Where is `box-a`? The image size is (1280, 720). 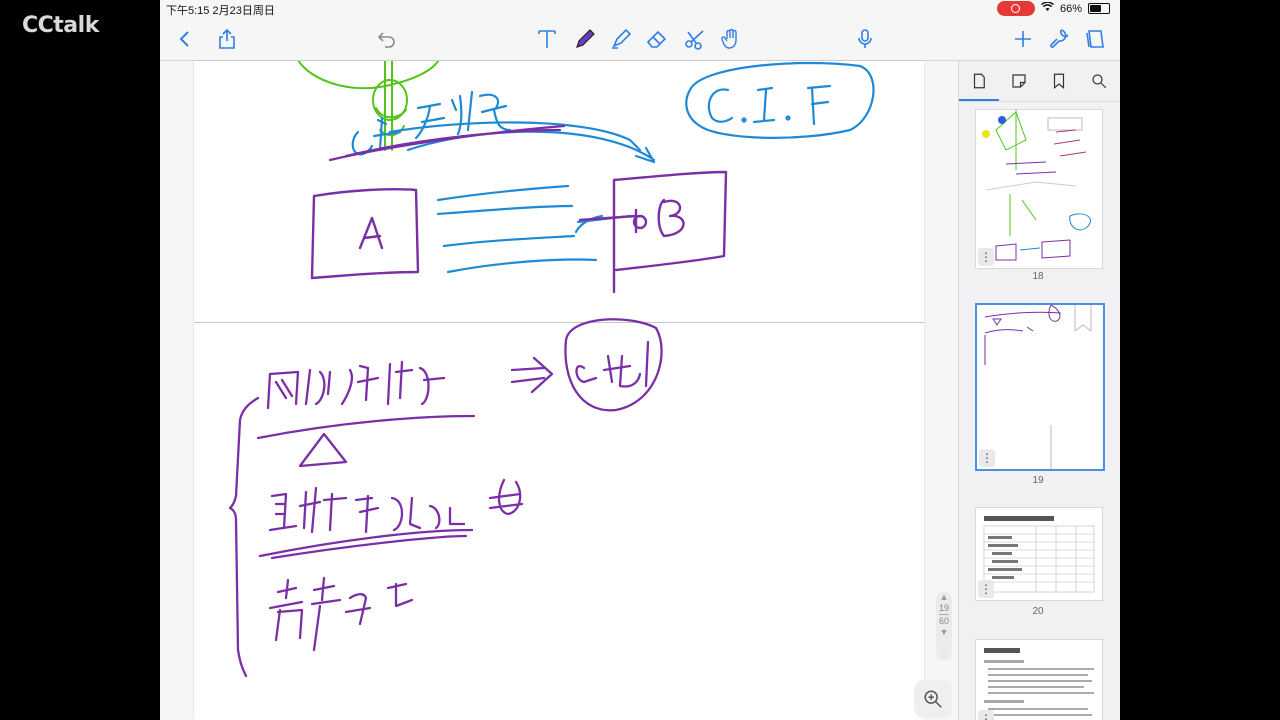
box-a is located at coordinates (365, 234).